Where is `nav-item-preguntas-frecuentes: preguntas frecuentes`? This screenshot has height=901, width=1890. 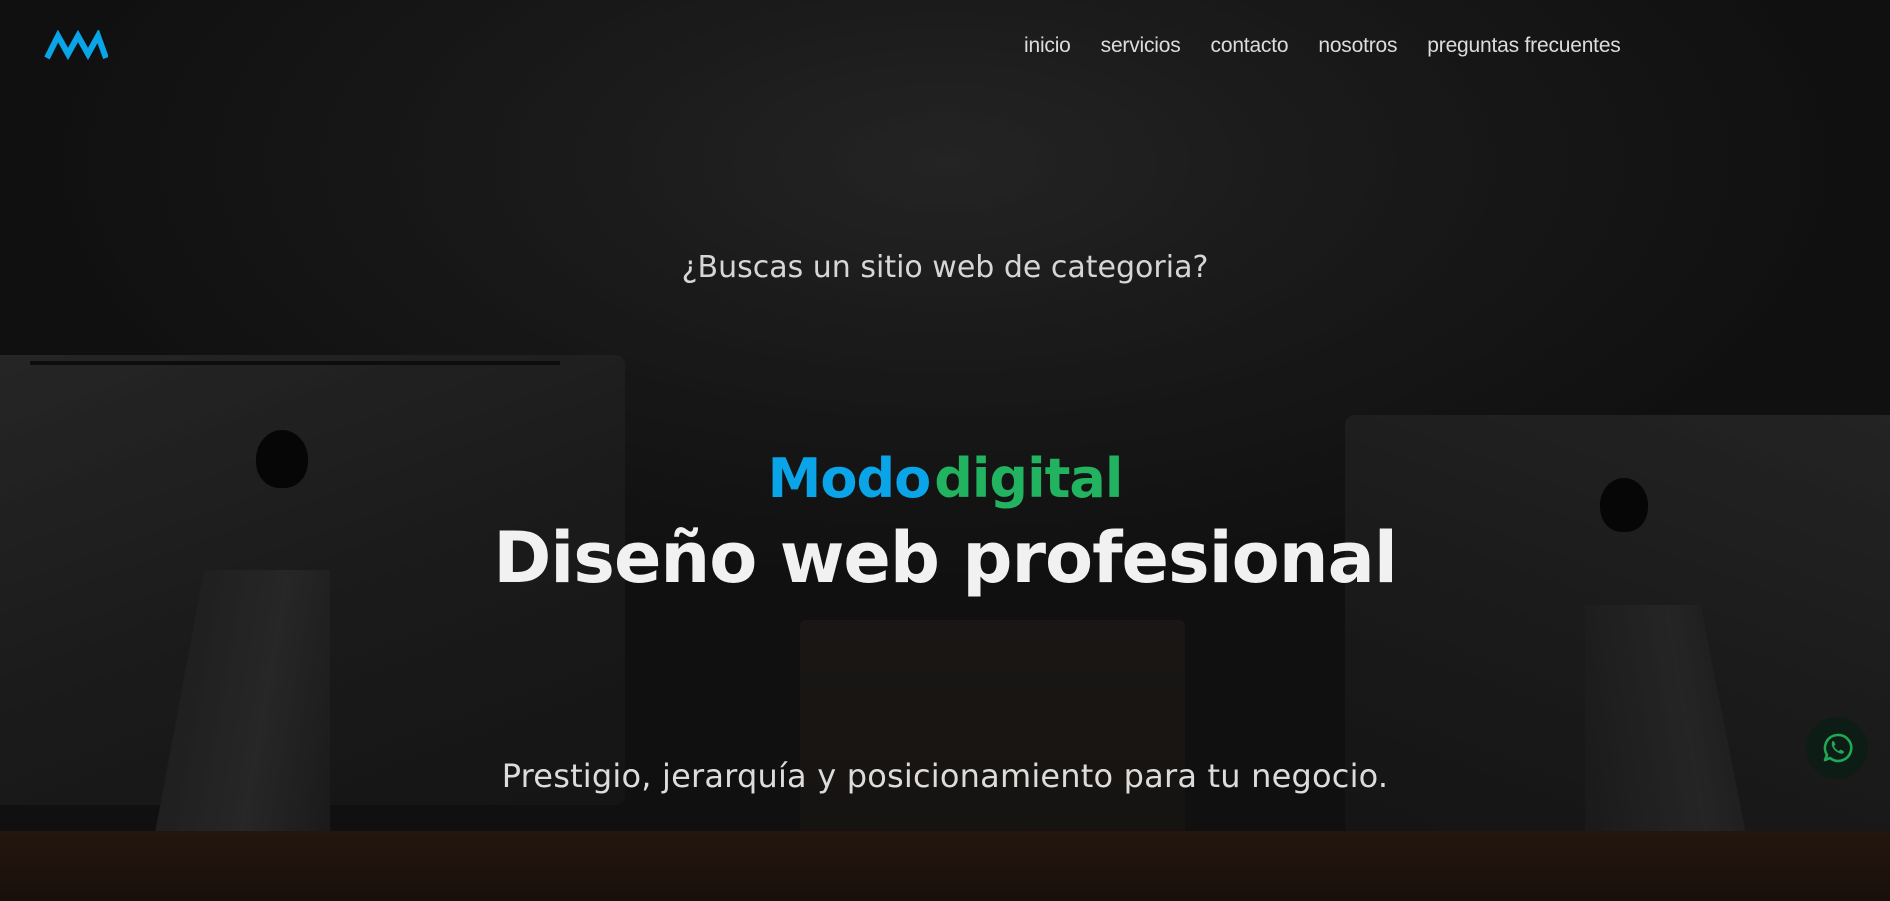 nav-item-preguntas-frecuentes: preguntas frecuentes is located at coordinates (1523, 46).